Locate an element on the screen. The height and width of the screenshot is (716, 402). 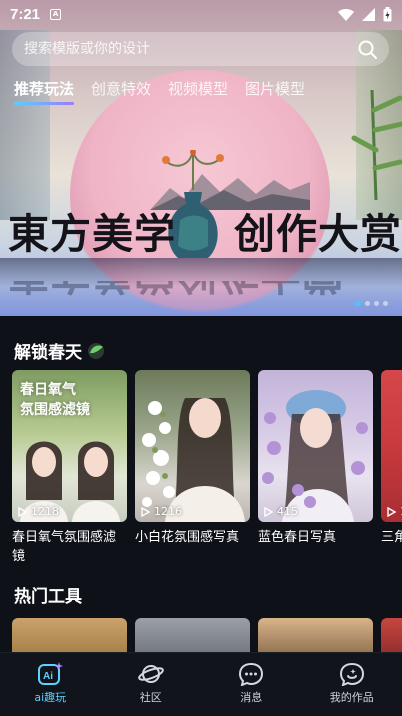
card-thumbnail: 春日氧气 氛围感滤镜 1218 is located at coordinates (69, 446).